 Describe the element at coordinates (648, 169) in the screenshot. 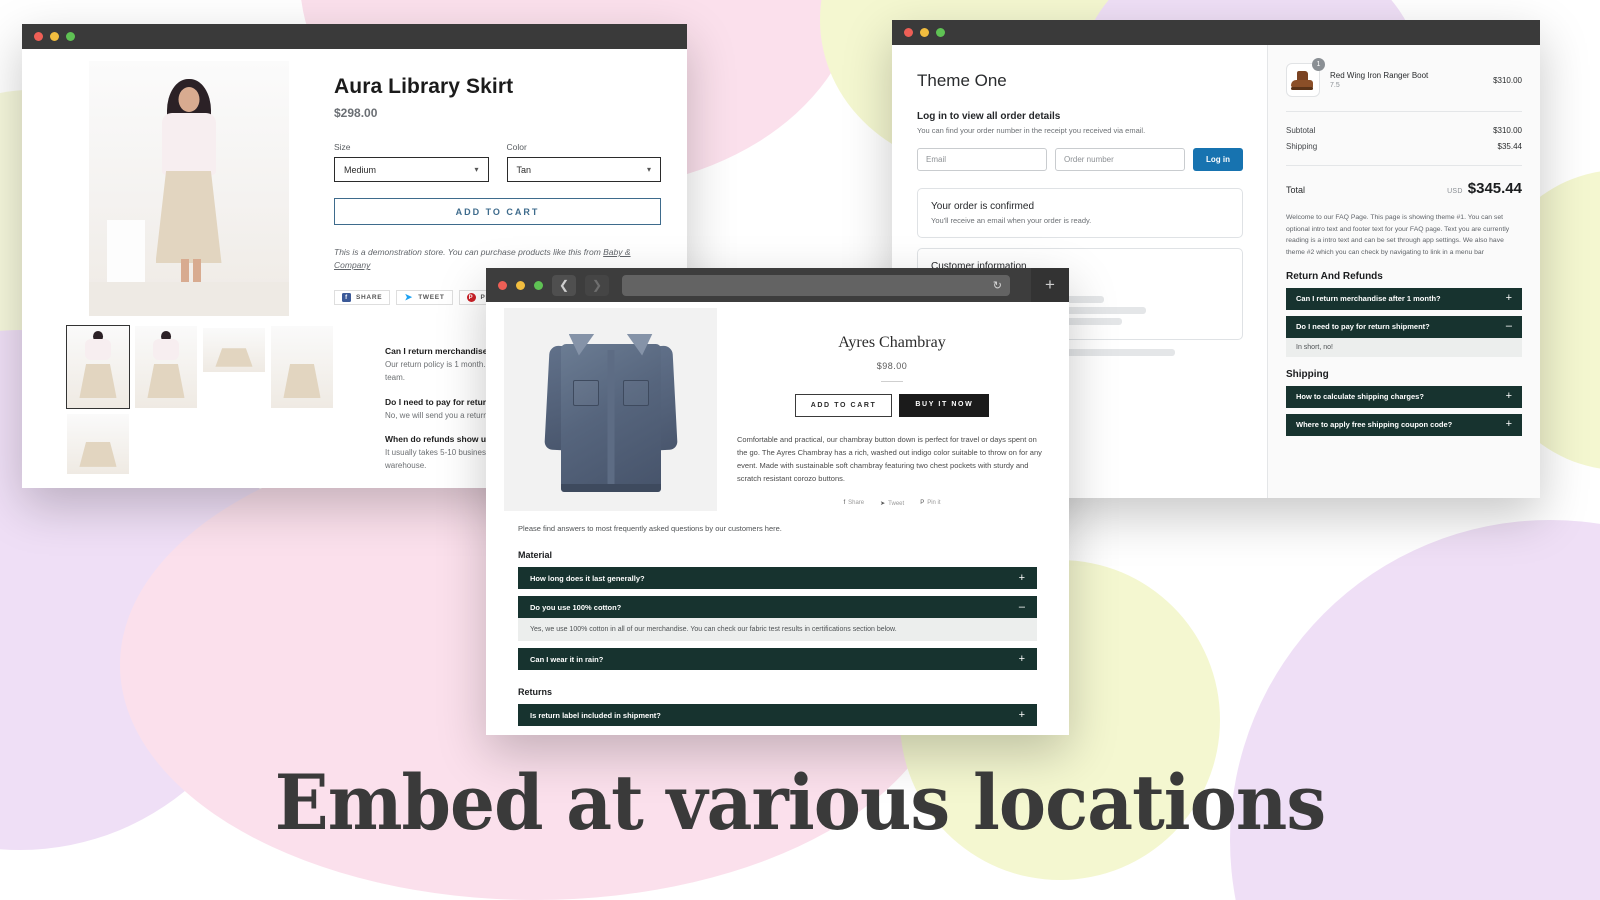

I see `chevron-down-icon: ▾` at that location.